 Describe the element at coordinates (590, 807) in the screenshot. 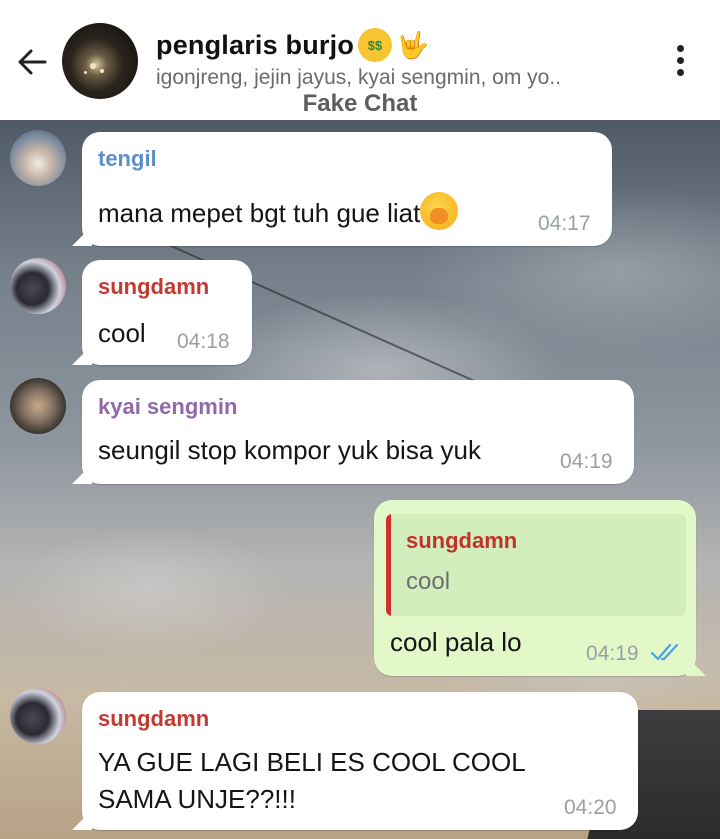

I see `message-time: 04:20` at that location.